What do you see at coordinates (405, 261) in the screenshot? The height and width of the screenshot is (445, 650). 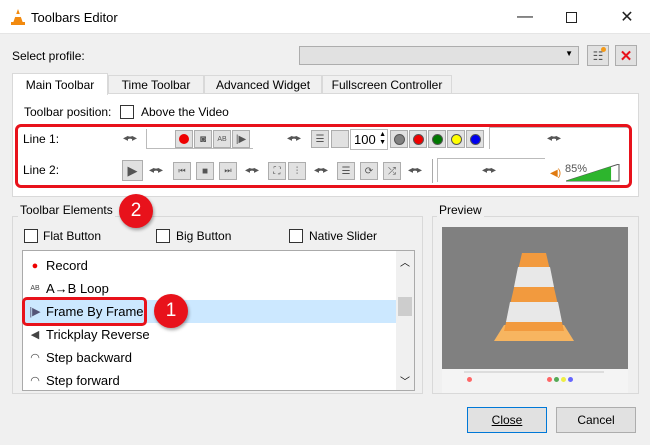 I see `scroll-up-icon: ︿` at bounding box center [405, 261].